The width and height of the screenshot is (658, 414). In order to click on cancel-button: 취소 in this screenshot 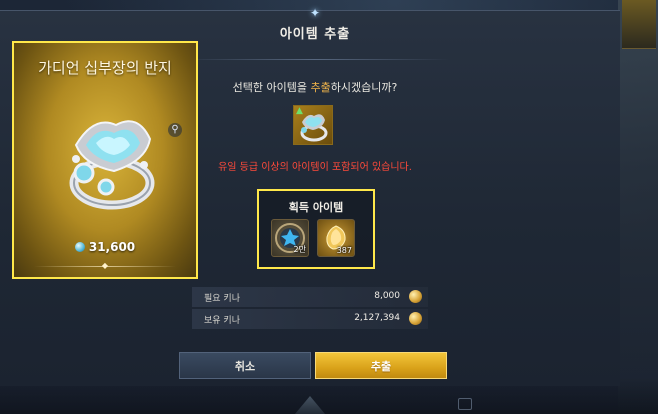, I will do `click(245, 365)`.